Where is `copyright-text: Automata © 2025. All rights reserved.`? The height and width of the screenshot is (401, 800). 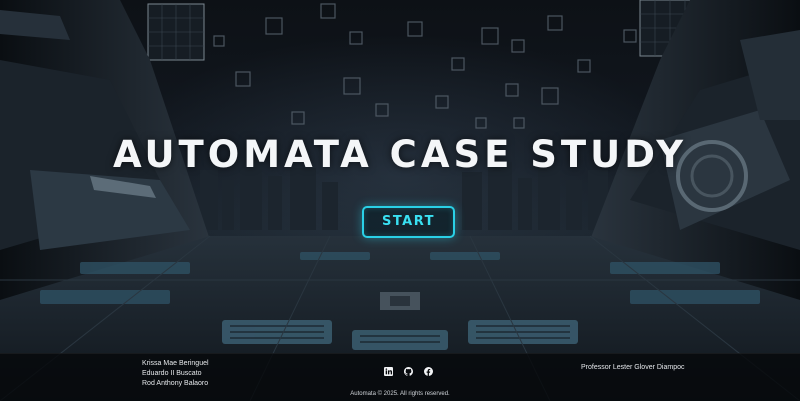 copyright-text: Automata © 2025. All rights reserved. is located at coordinates (400, 394).